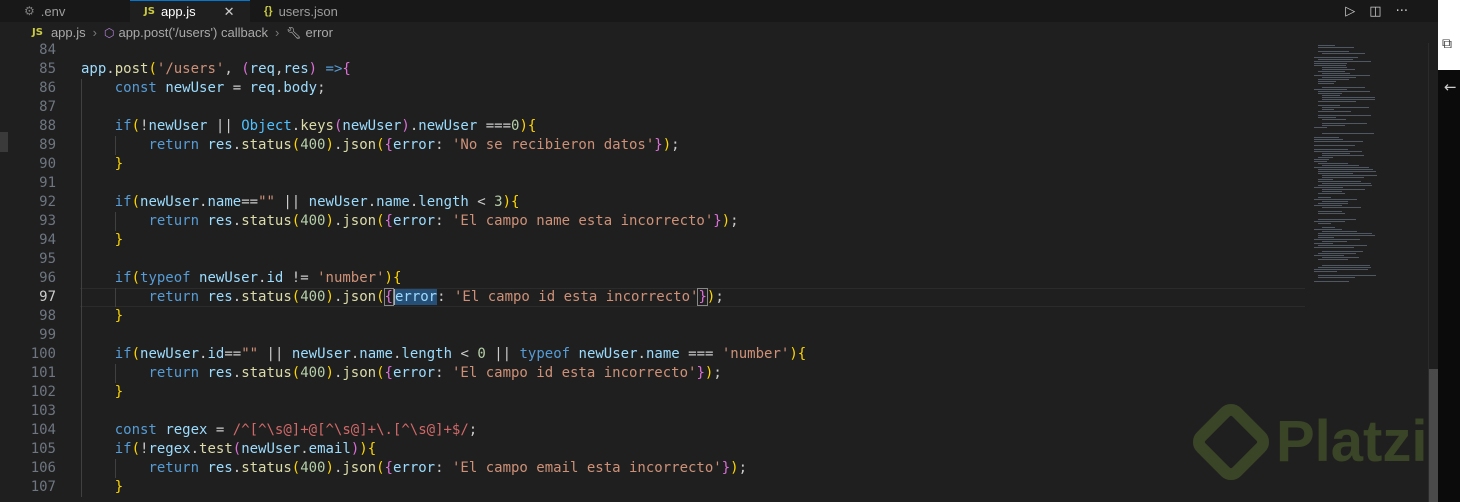 The image size is (1460, 502). I want to click on code-line: 98 }, so click(655, 316).